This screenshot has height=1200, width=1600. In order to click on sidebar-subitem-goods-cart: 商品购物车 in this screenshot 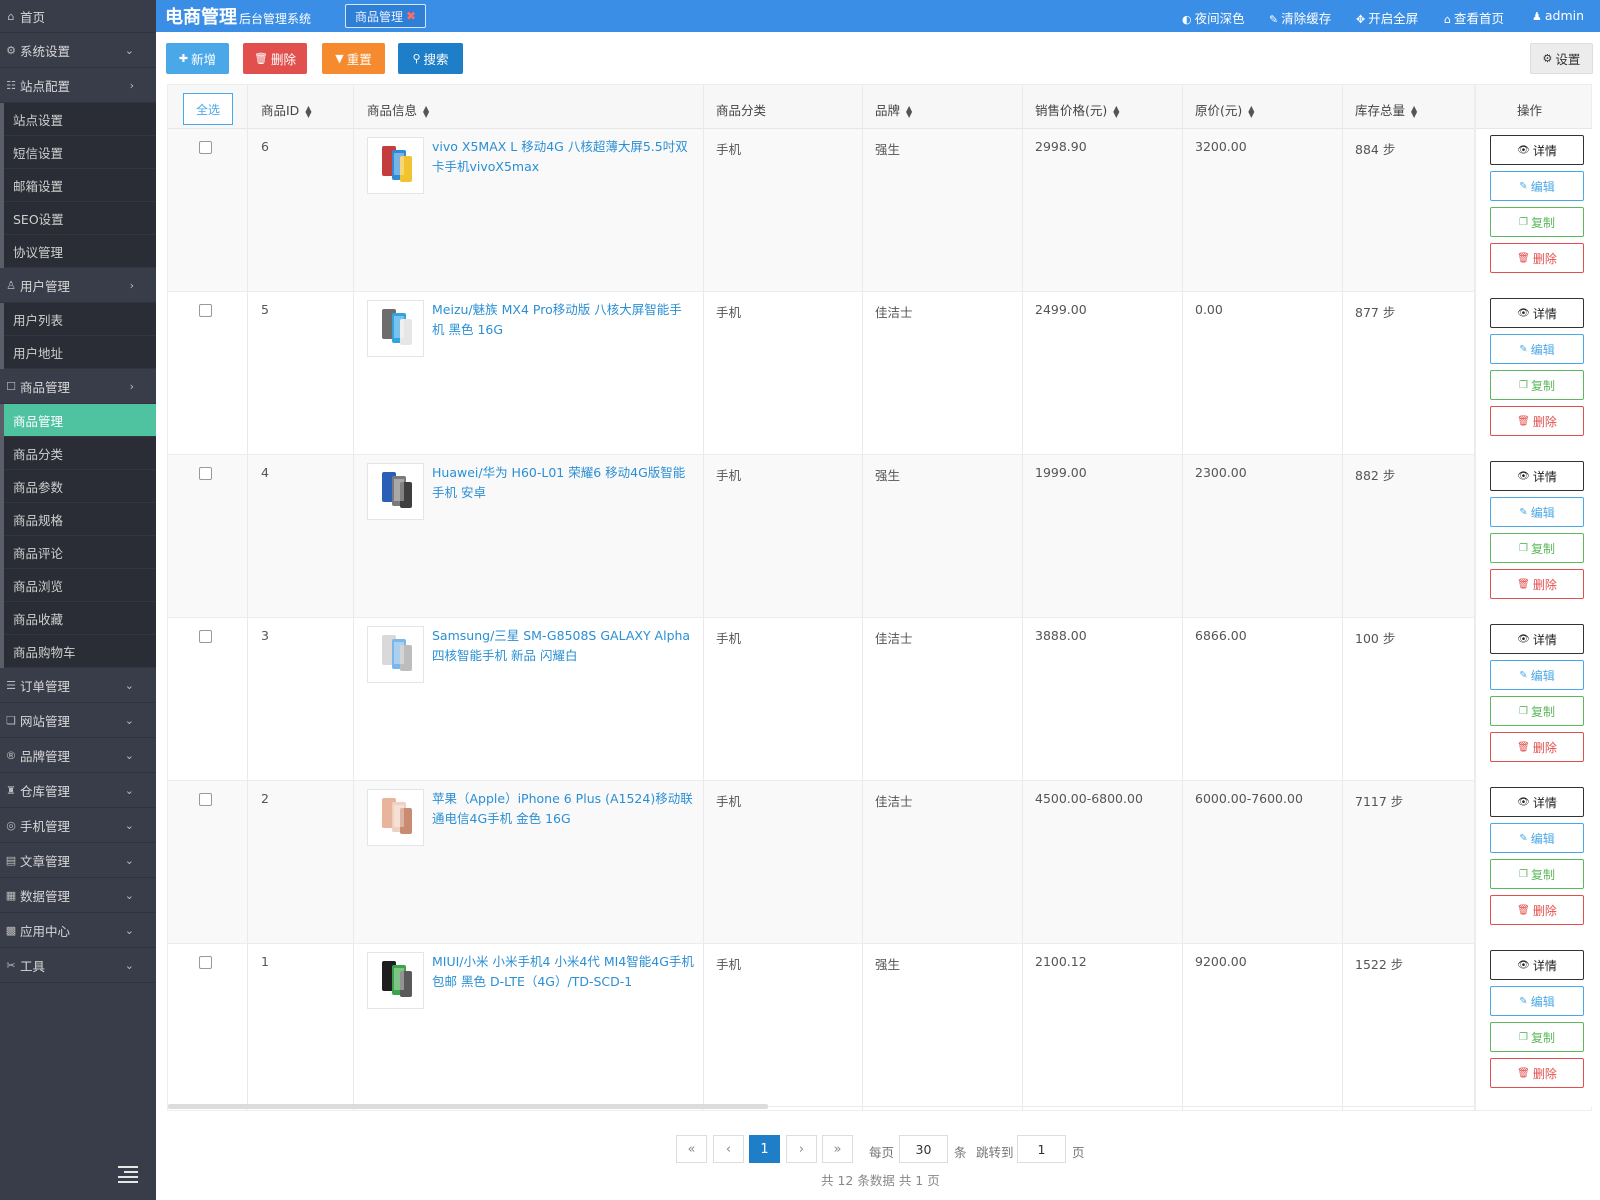, I will do `click(80, 651)`.